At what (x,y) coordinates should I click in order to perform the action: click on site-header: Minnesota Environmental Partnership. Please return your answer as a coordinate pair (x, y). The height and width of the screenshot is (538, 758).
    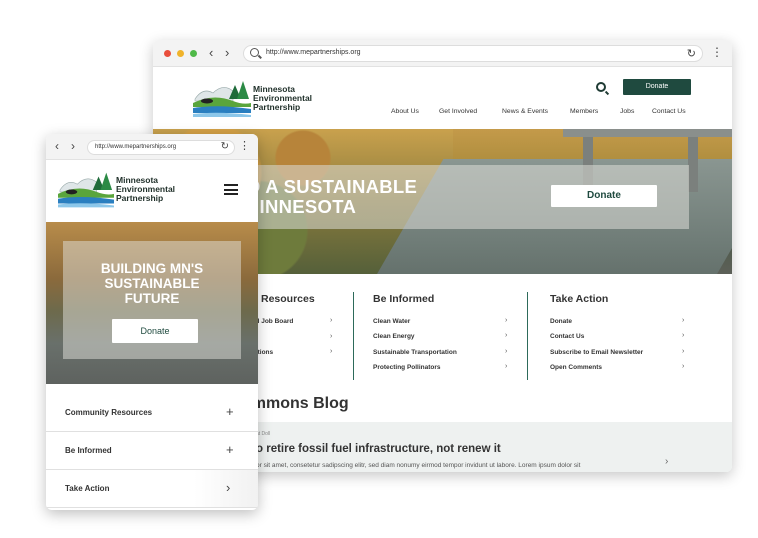
    Looking at the image, I should click on (152, 191).